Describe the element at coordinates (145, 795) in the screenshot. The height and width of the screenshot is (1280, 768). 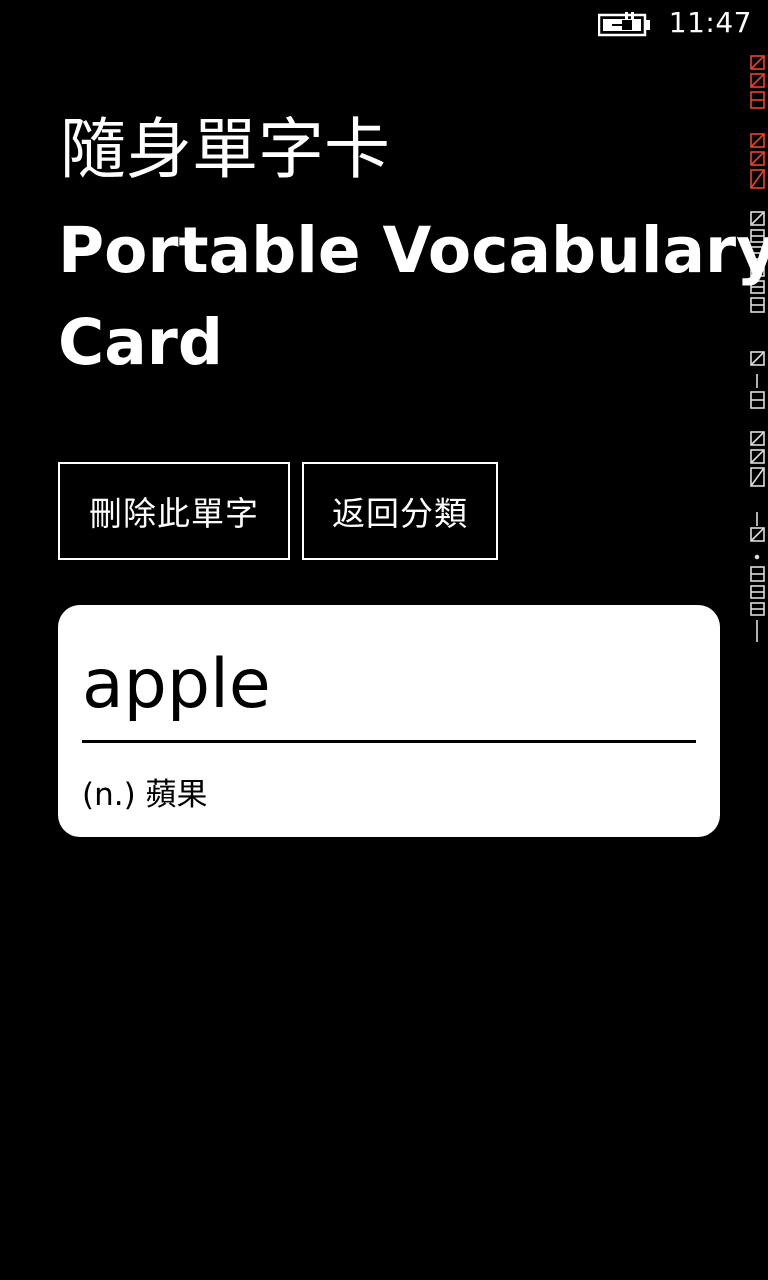
I see `word-definition: (n.) 蘋果` at that location.